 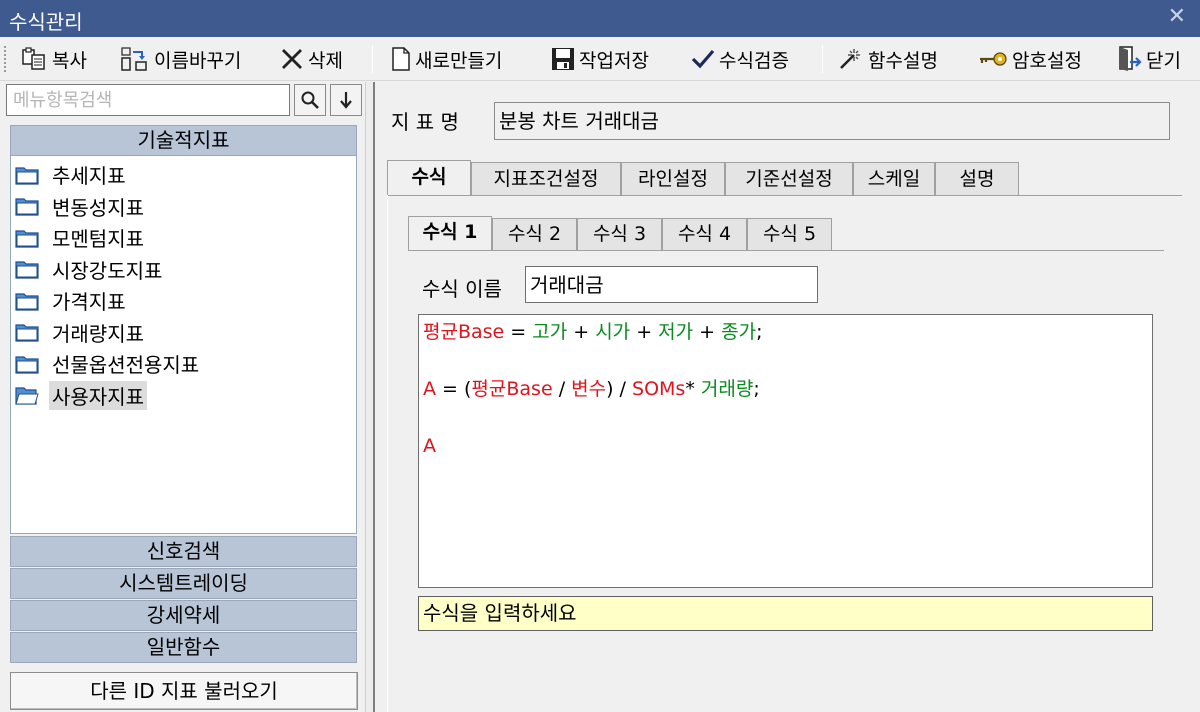 What do you see at coordinates (550, 332) in the screenshot?
I see `token-builtin: 고가` at bounding box center [550, 332].